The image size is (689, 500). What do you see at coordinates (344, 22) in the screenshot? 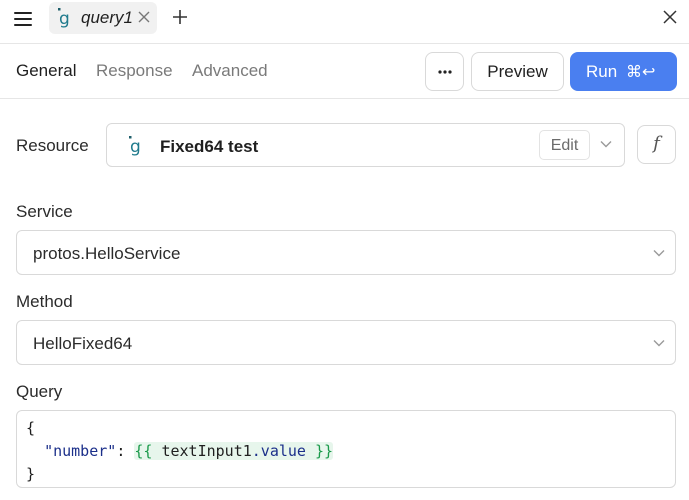
I see `top-tab-bar: g query1` at bounding box center [344, 22].